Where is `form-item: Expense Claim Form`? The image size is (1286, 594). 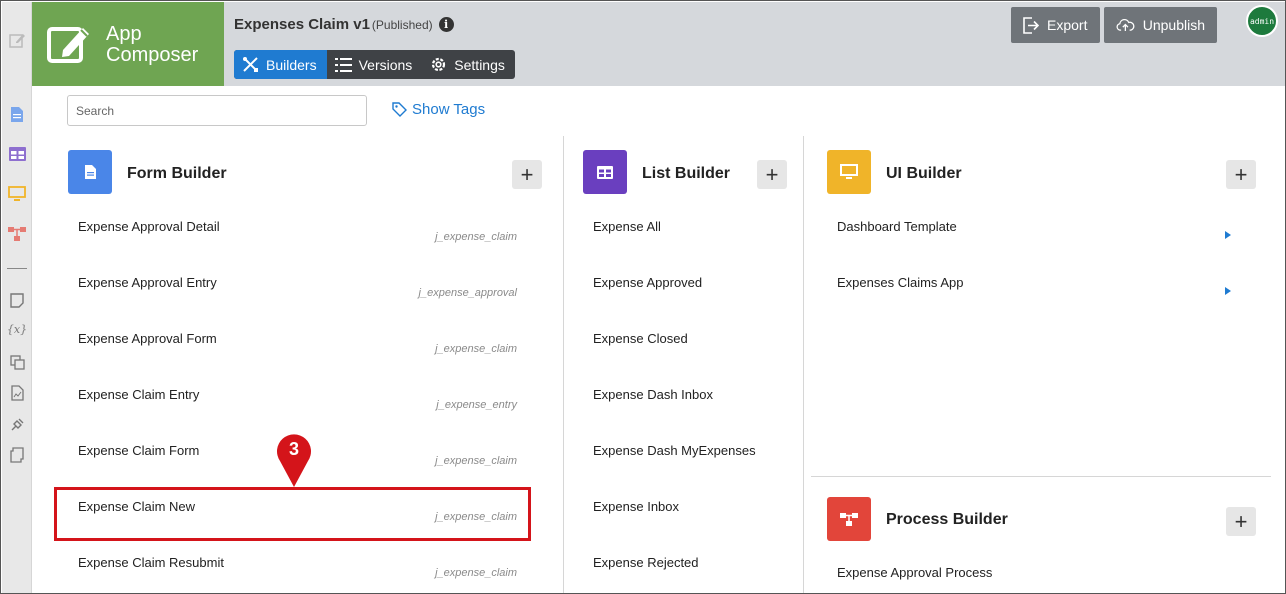
form-item: Expense Claim Form is located at coordinates (138, 450).